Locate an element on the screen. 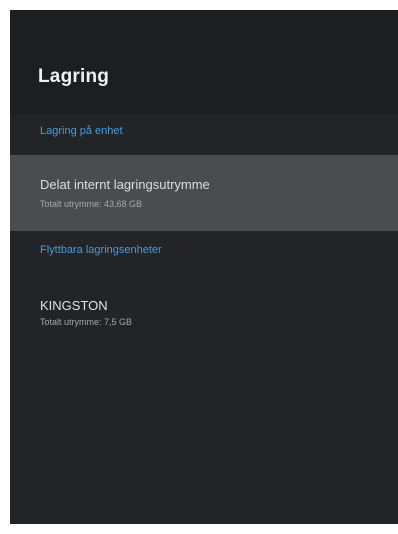  removable-storage-subtitle: Totalt utrymme: 7,5 GB is located at coordinates (86, 322).